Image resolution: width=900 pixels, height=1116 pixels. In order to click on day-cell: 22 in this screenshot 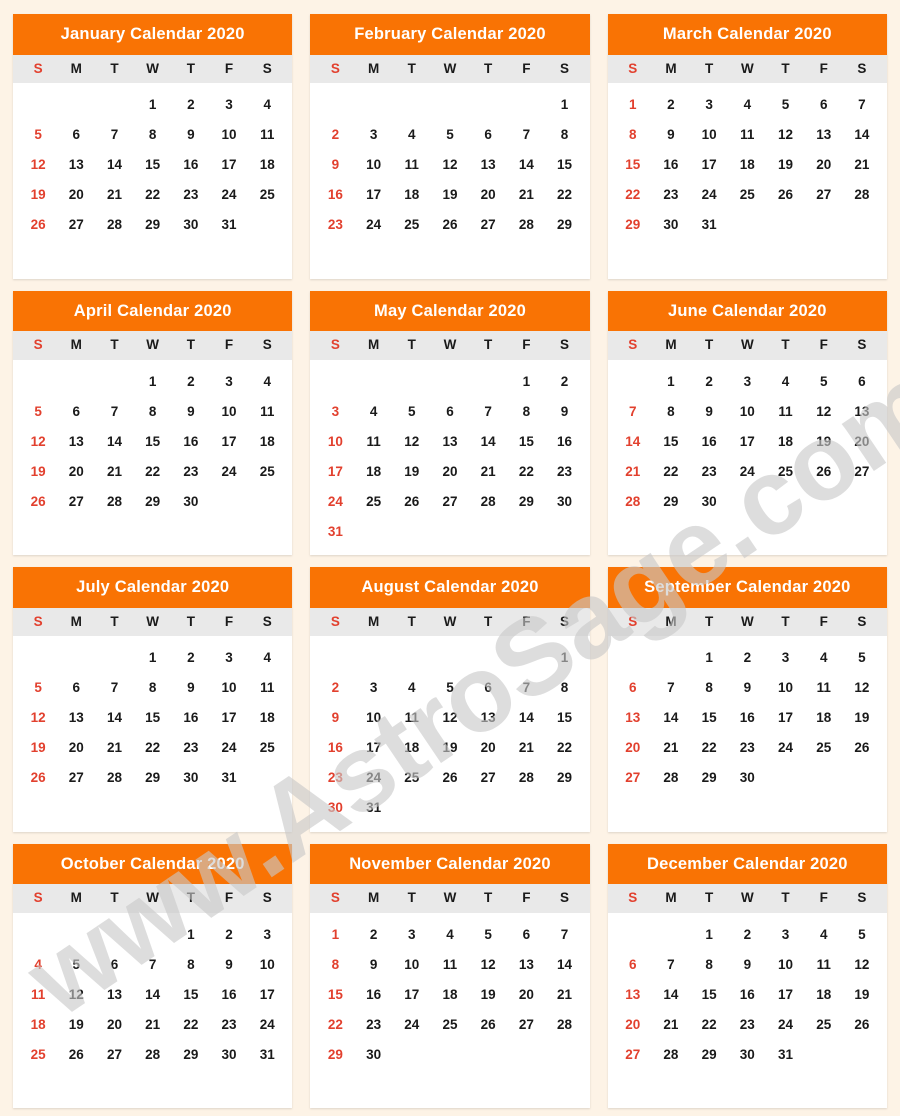, I will do `click(633, 195)`.